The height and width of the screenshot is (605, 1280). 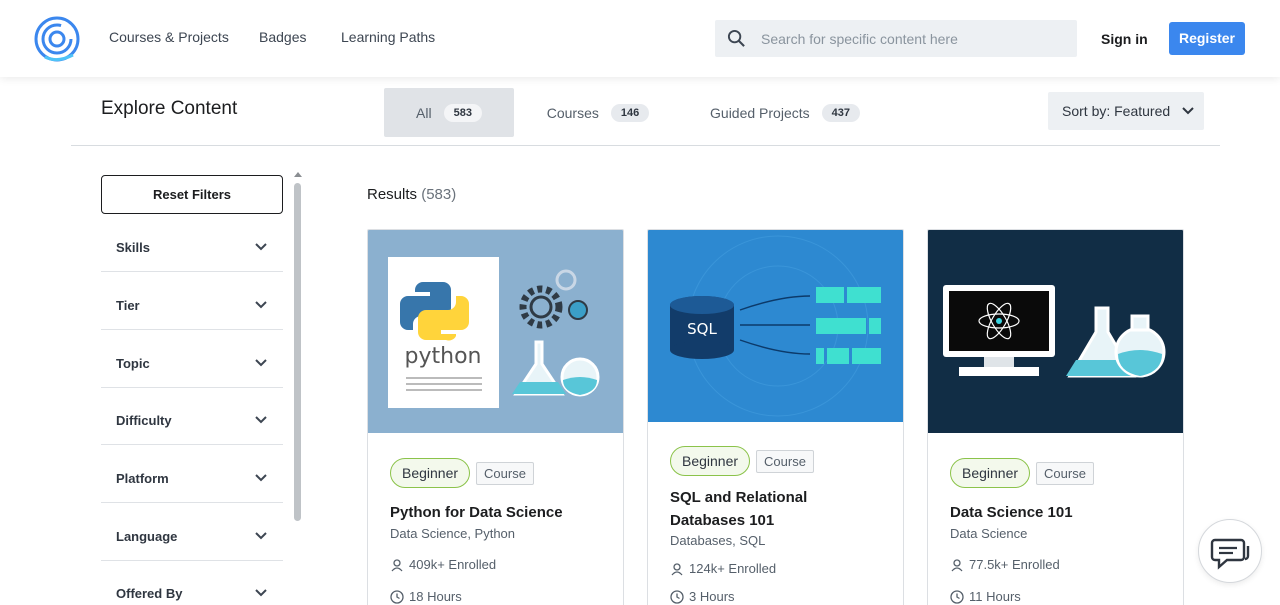 What do you see at coordinates (1207, 38) in the screenshot?
I see `register-button: Register` at bounding box center [1207, 38].